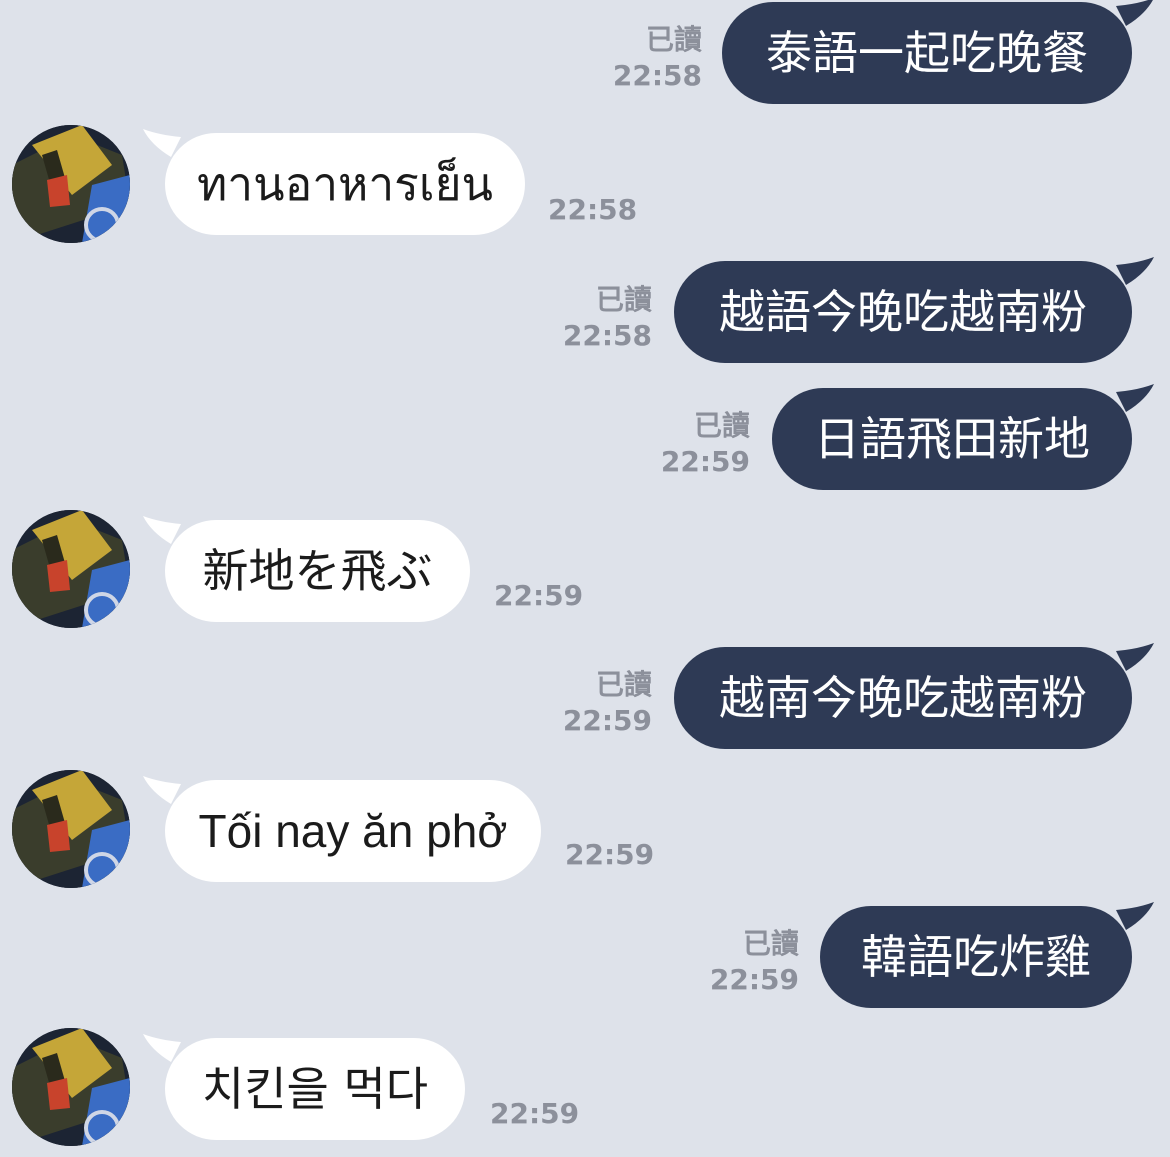 Image resolution: width=1170 pixels, height=1157 pixels. I want to click on message-text: ทานอาหารเย็น, so click(345, 184).